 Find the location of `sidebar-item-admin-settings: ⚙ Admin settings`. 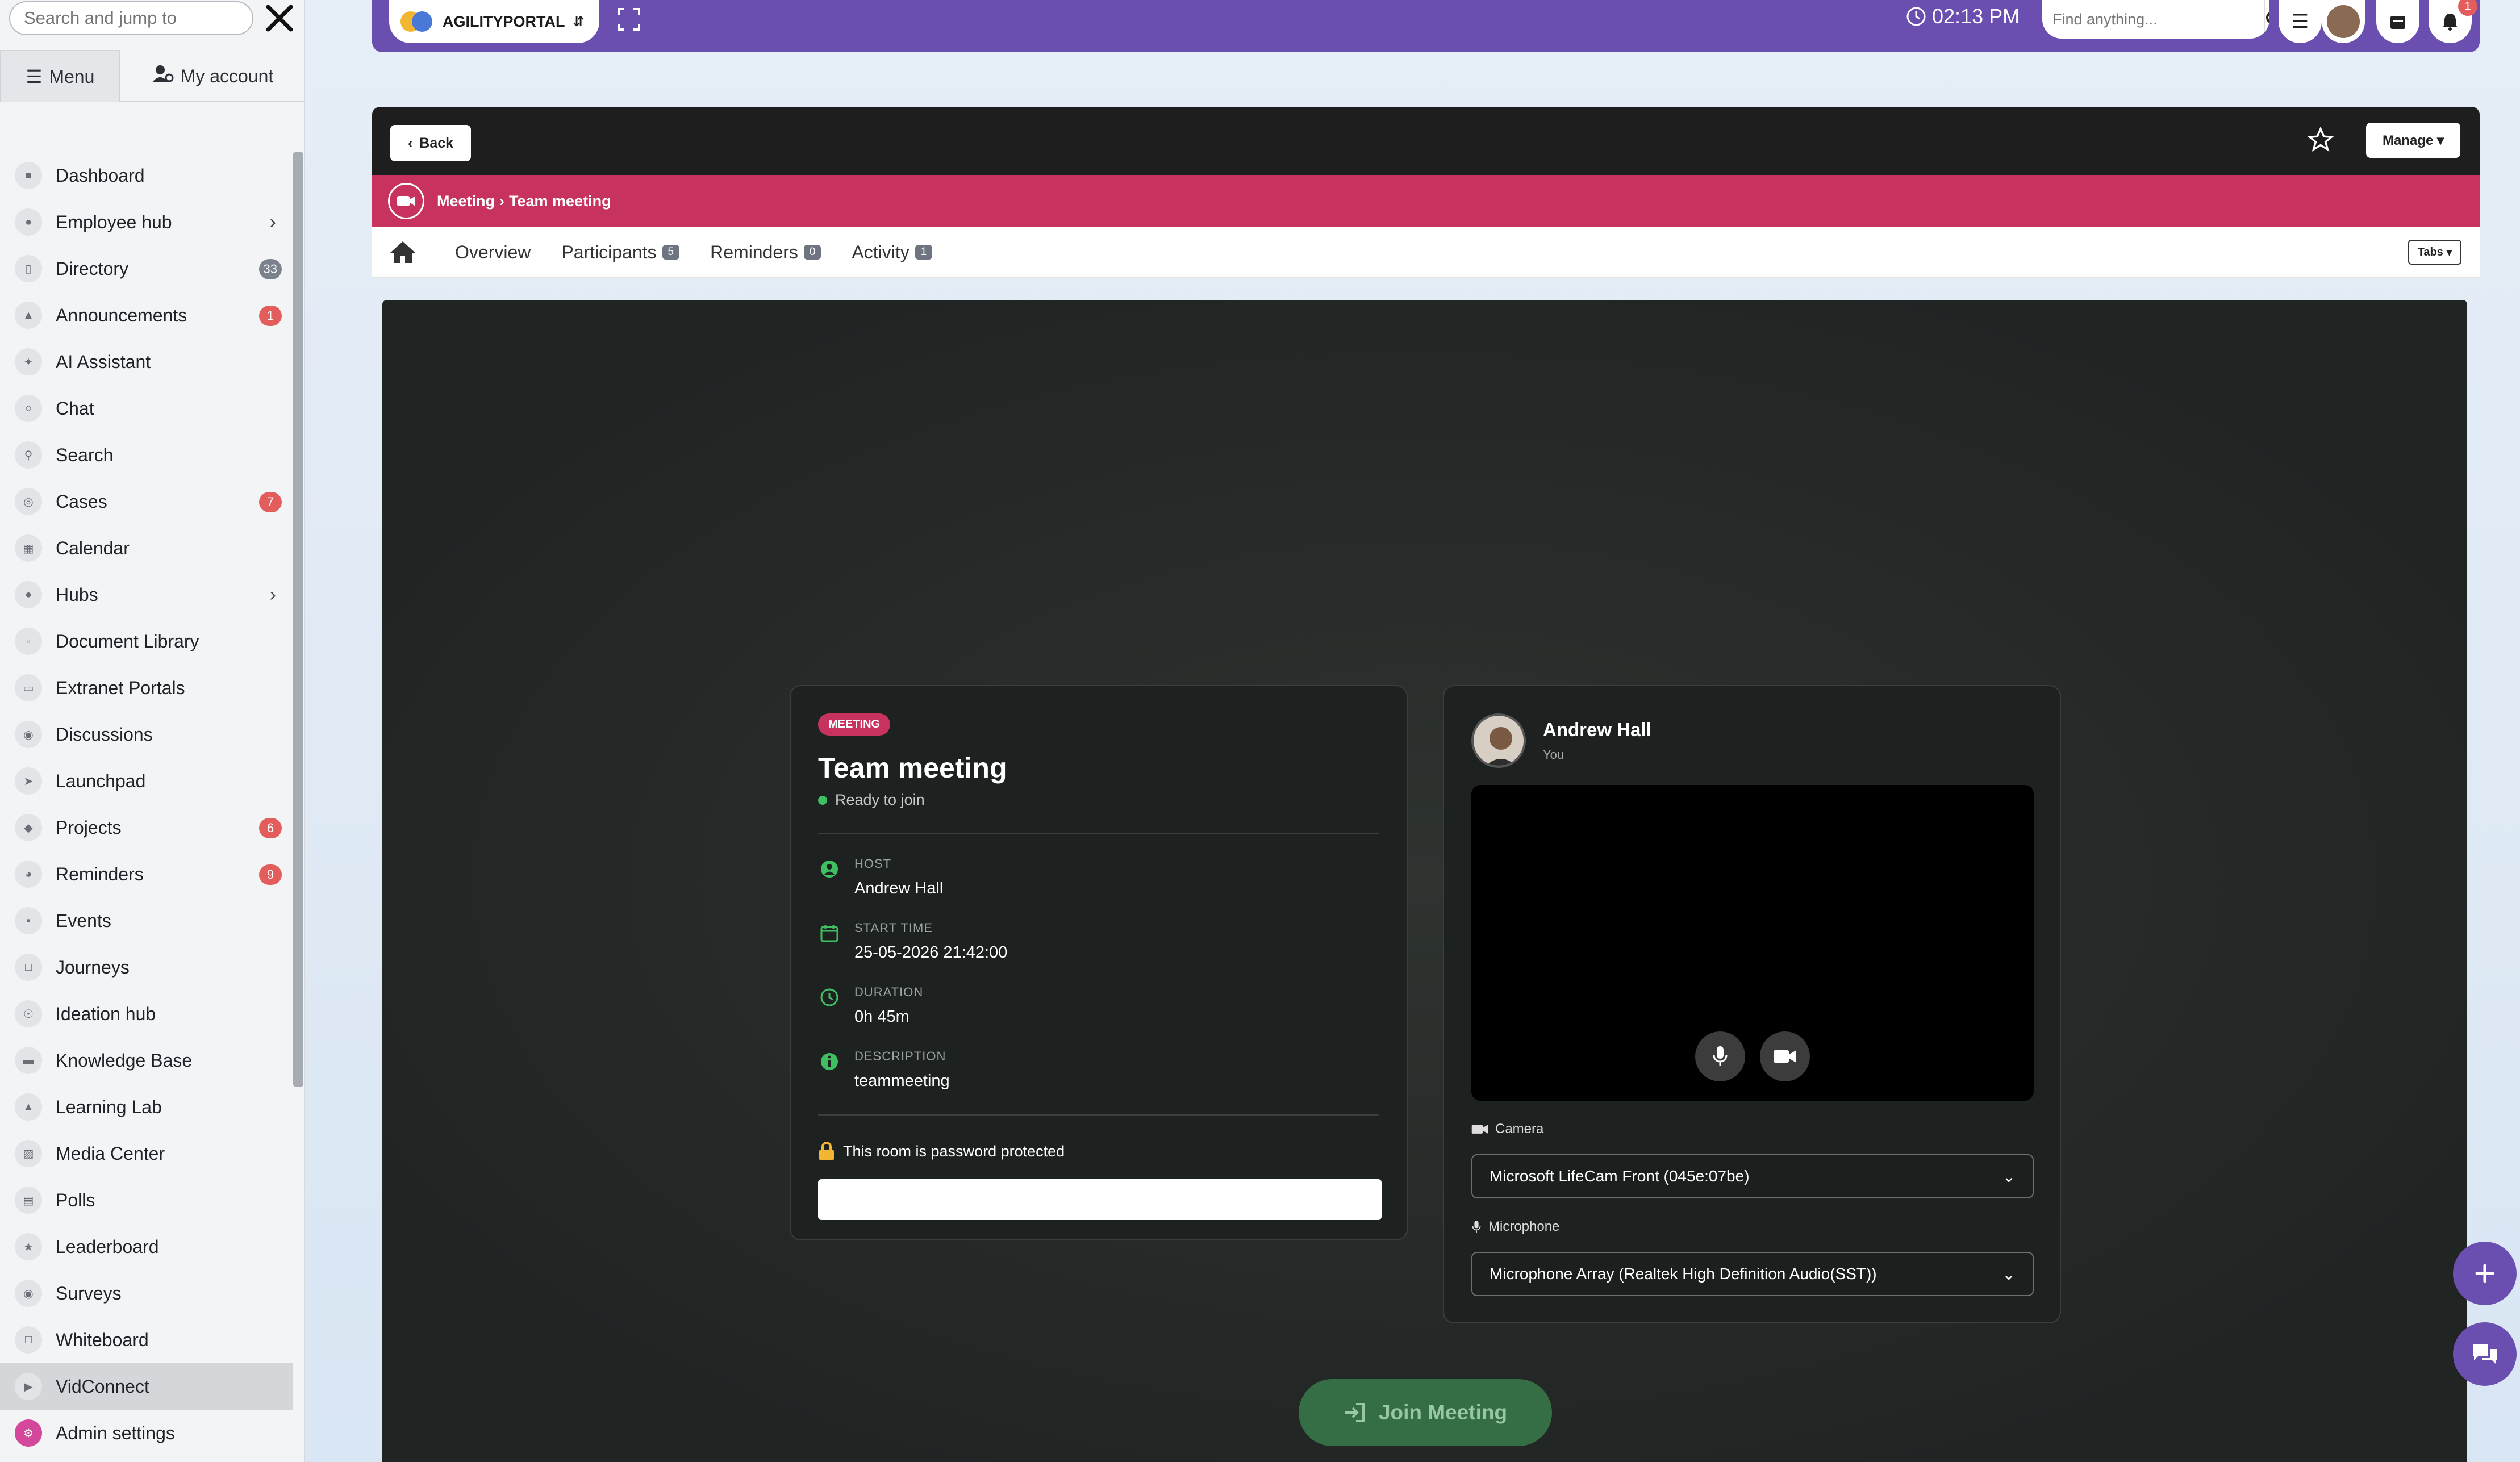

sidebar-item-admin-settings: ⚙ Admin settings is located at coordinates (146, 1433).